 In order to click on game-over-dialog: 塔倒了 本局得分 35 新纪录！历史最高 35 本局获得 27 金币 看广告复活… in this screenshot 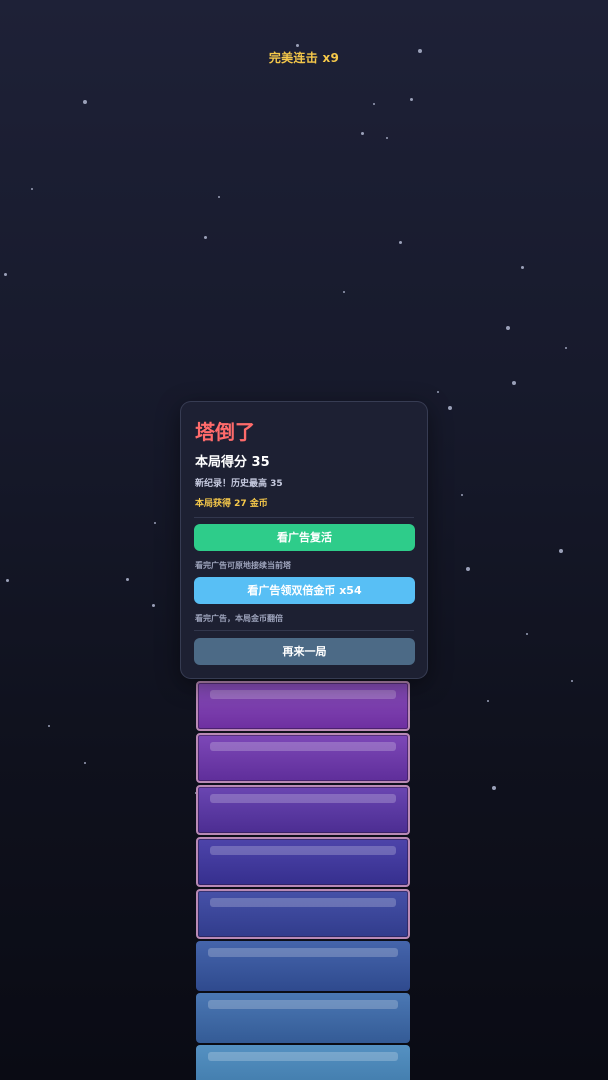, I will do `click(304, 540)`.